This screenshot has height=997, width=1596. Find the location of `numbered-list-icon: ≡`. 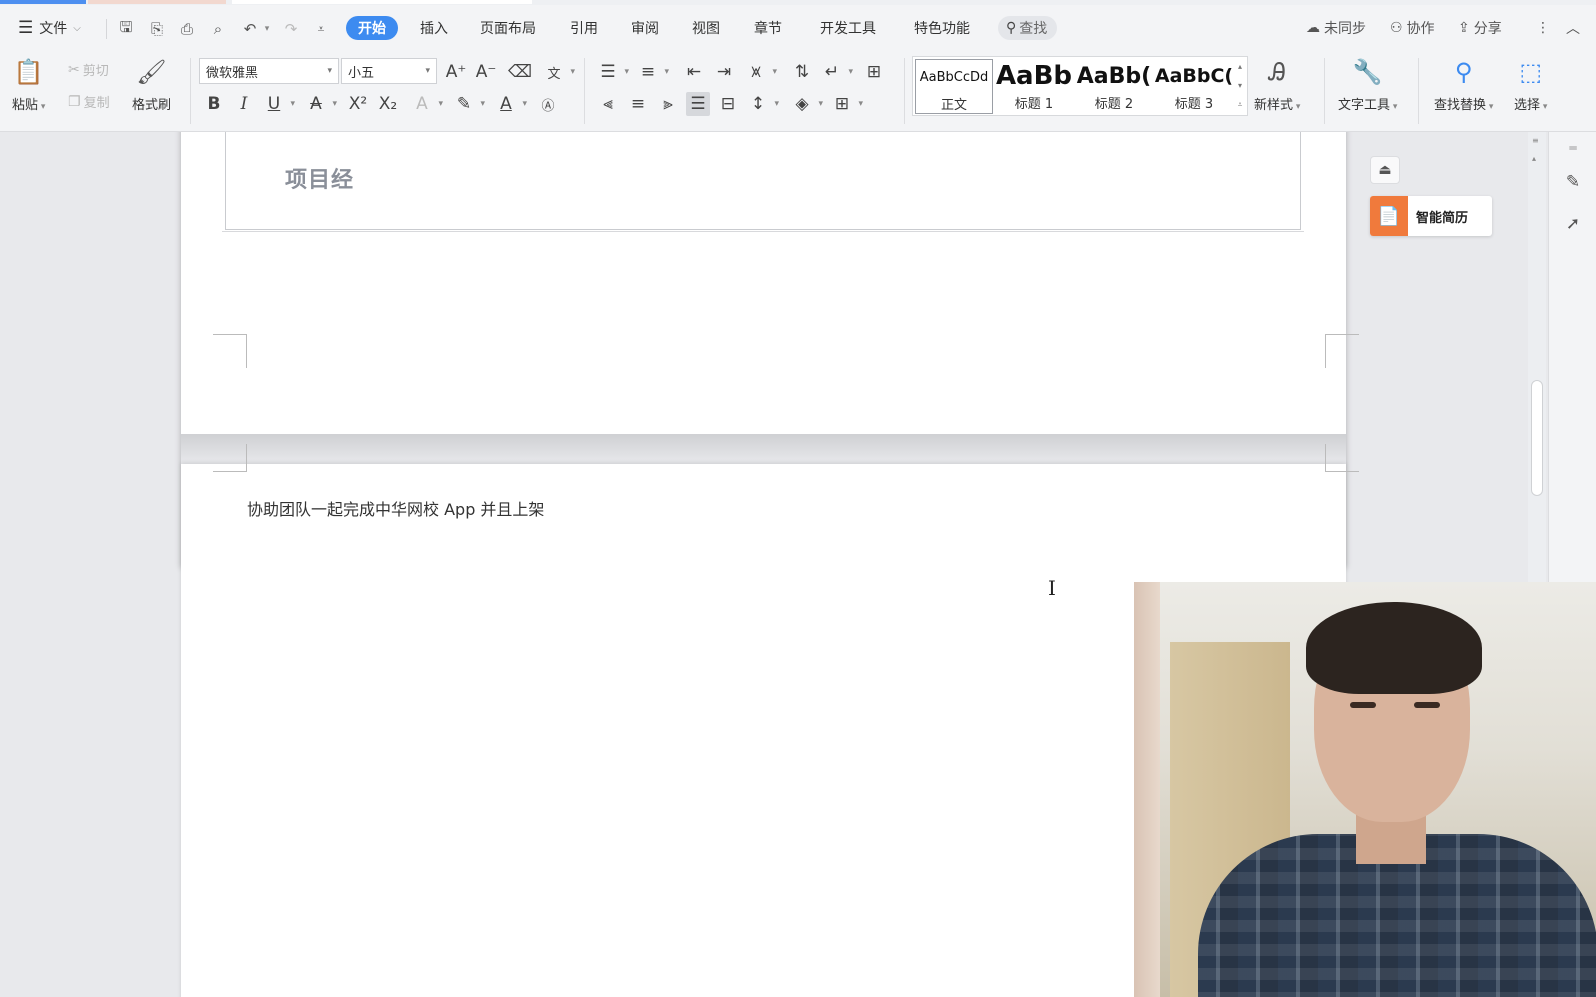

numbered-list-icon: ≡ is located at coordinates (652, 72).